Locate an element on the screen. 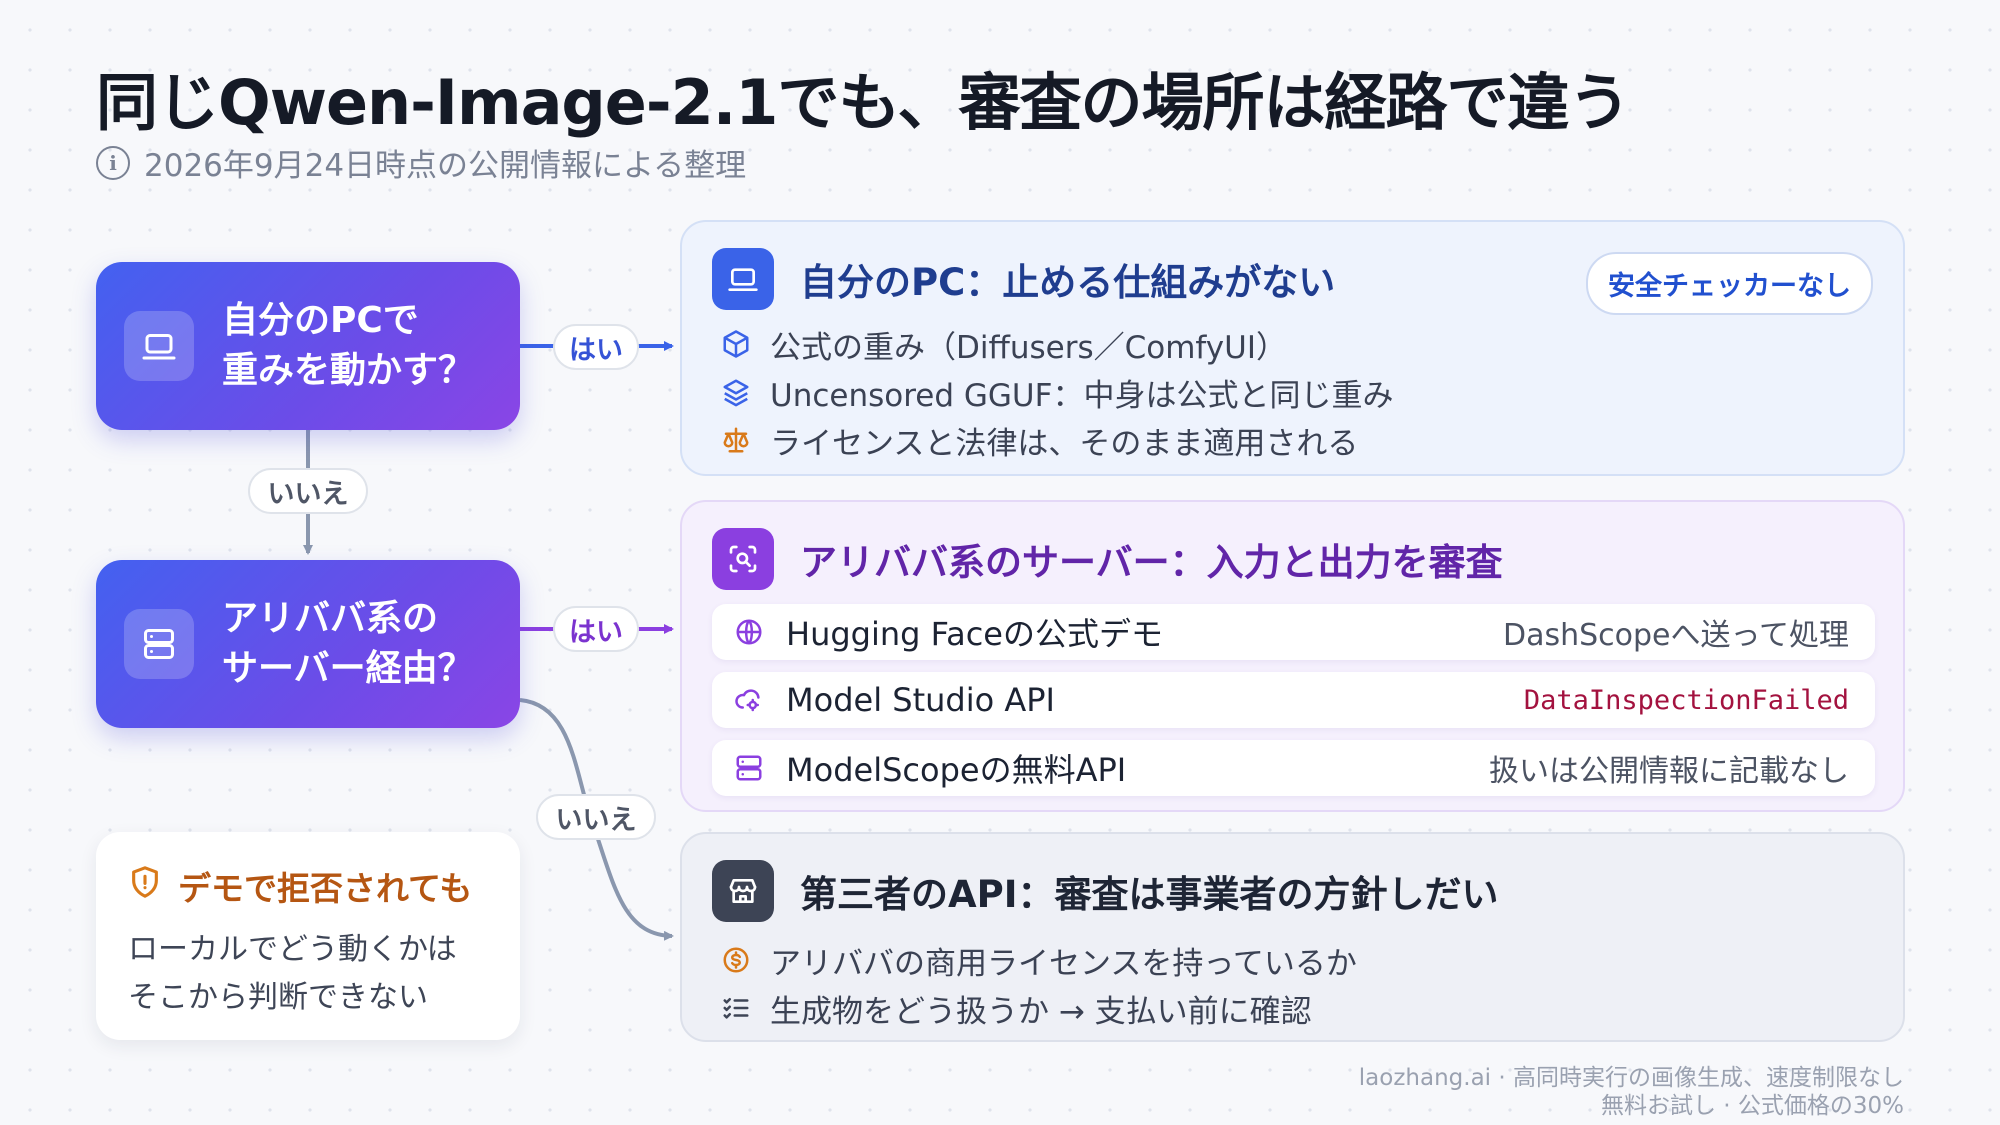 The image size is (2000, 1125). list-item: ライセンスと法律は、そのまま適用される is located at coordinates (1056, 440).